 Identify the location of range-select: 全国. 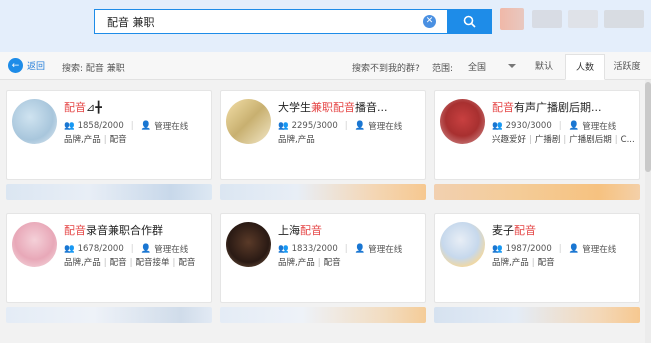
(492, 66).